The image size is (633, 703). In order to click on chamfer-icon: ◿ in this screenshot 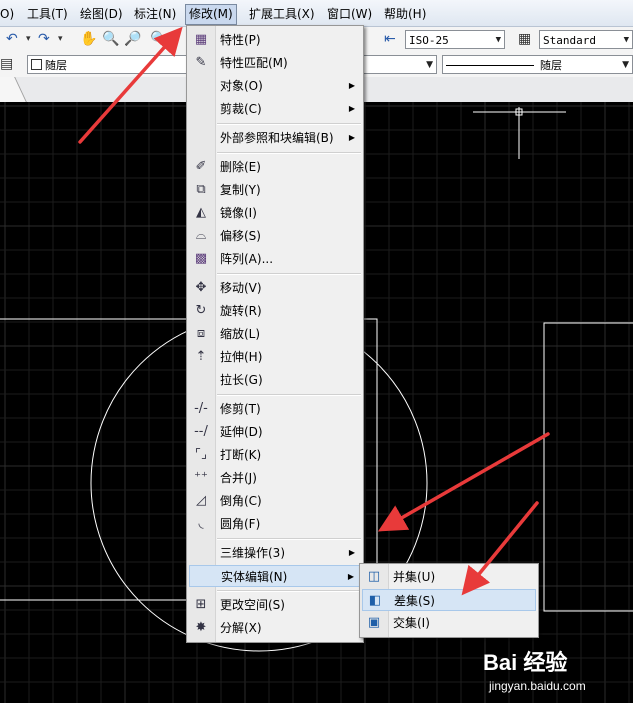, I will do `click(201, 500)`.